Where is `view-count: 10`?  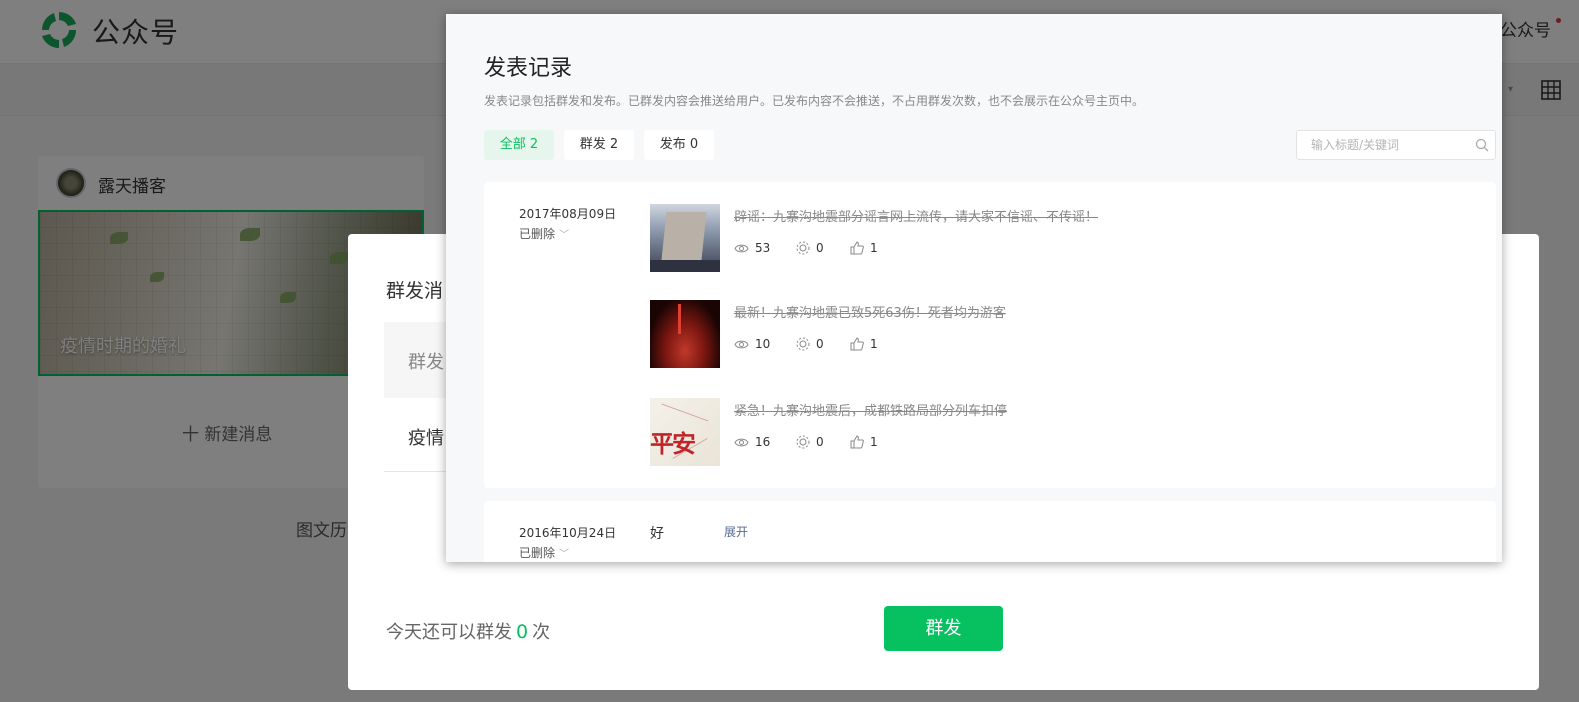 view-count: 10 is located at coordinates (752, 344).